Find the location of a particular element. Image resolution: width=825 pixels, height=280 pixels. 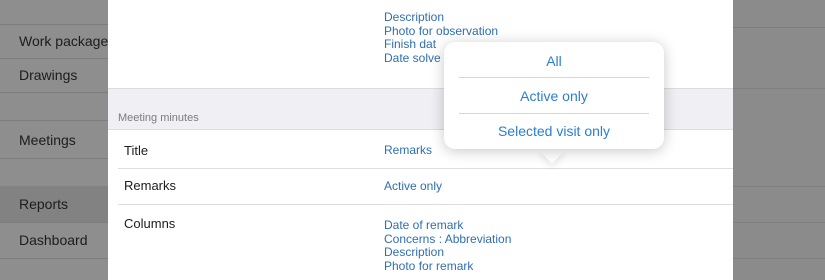

option-active-only: Active only is located at coordinates (554, 96).